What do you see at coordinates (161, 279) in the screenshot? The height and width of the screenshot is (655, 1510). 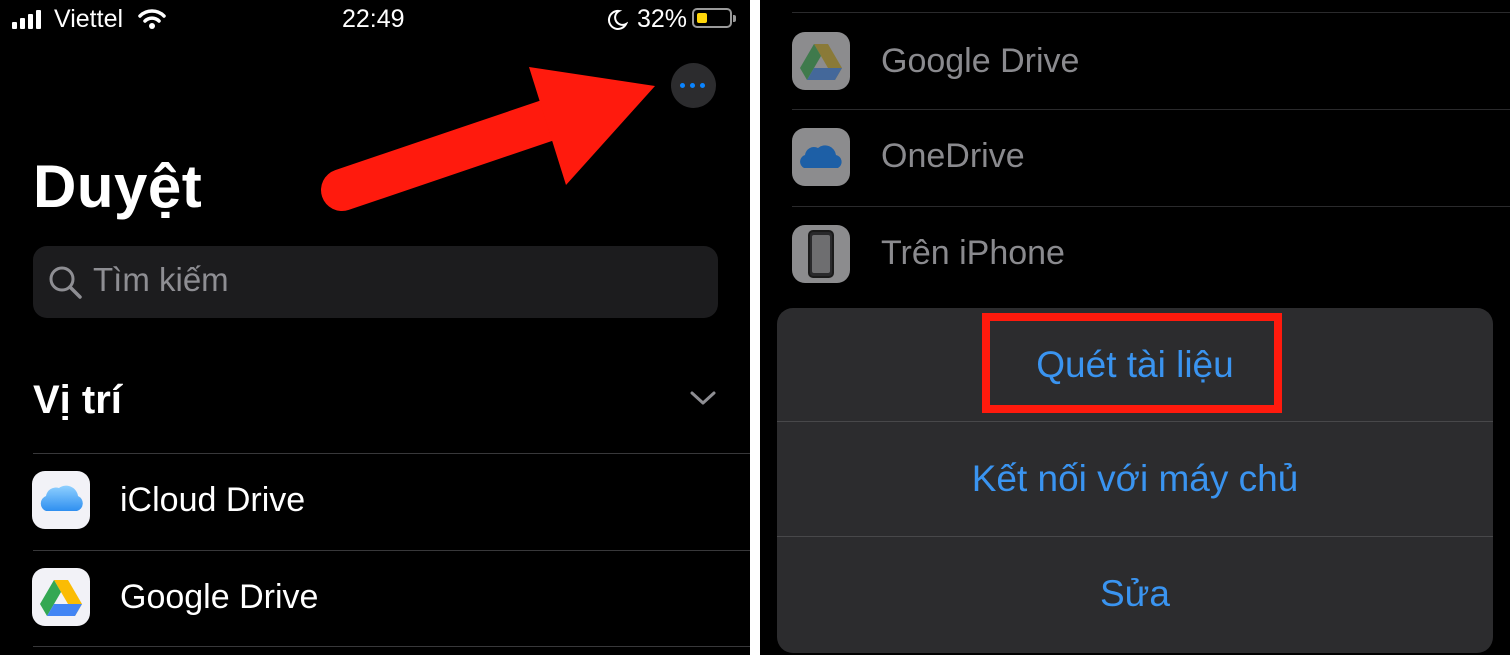 I see `search-placeholder: Tìm kiếm` at bounding box center [161, 279].